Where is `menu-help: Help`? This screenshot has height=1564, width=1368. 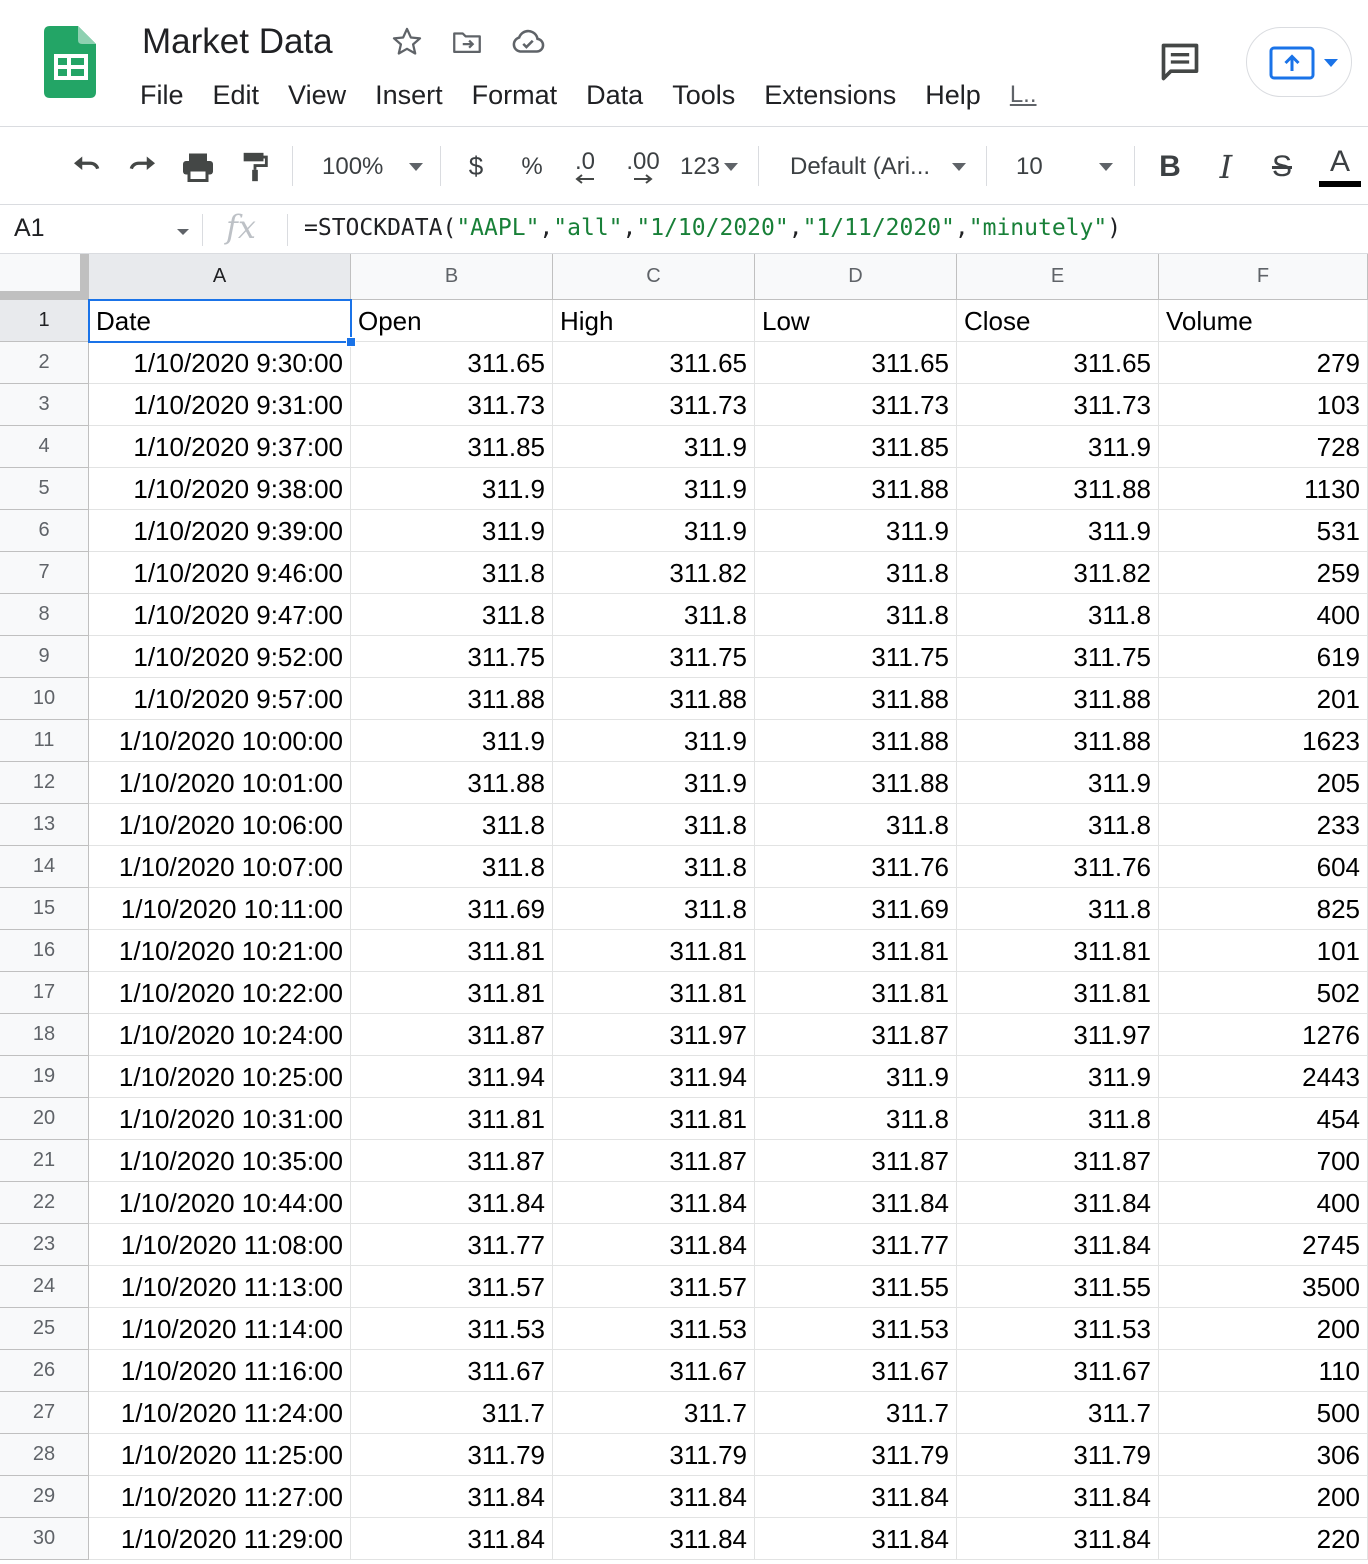 menu-help: Help is located at coordinates (953, 96).